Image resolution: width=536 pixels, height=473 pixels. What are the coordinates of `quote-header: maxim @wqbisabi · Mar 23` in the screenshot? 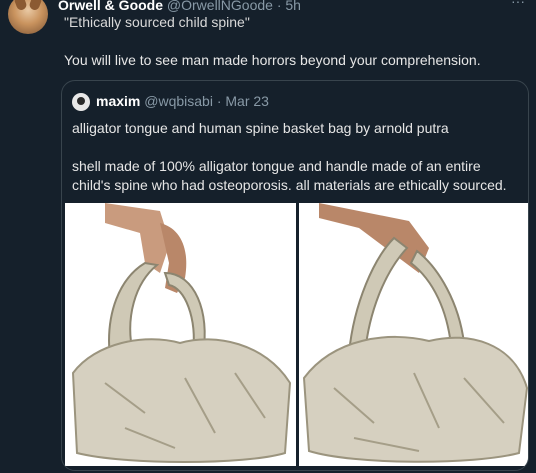 It's located at (182, 101).